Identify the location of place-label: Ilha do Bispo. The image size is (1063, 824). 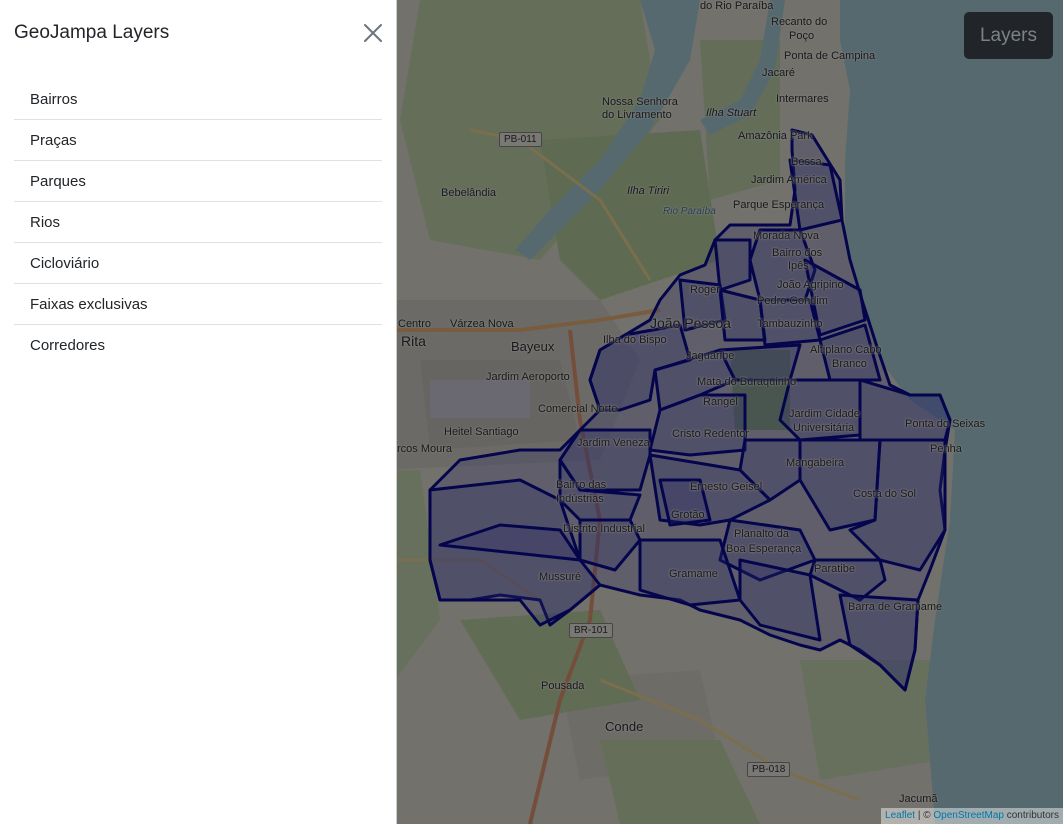
(635, 340).